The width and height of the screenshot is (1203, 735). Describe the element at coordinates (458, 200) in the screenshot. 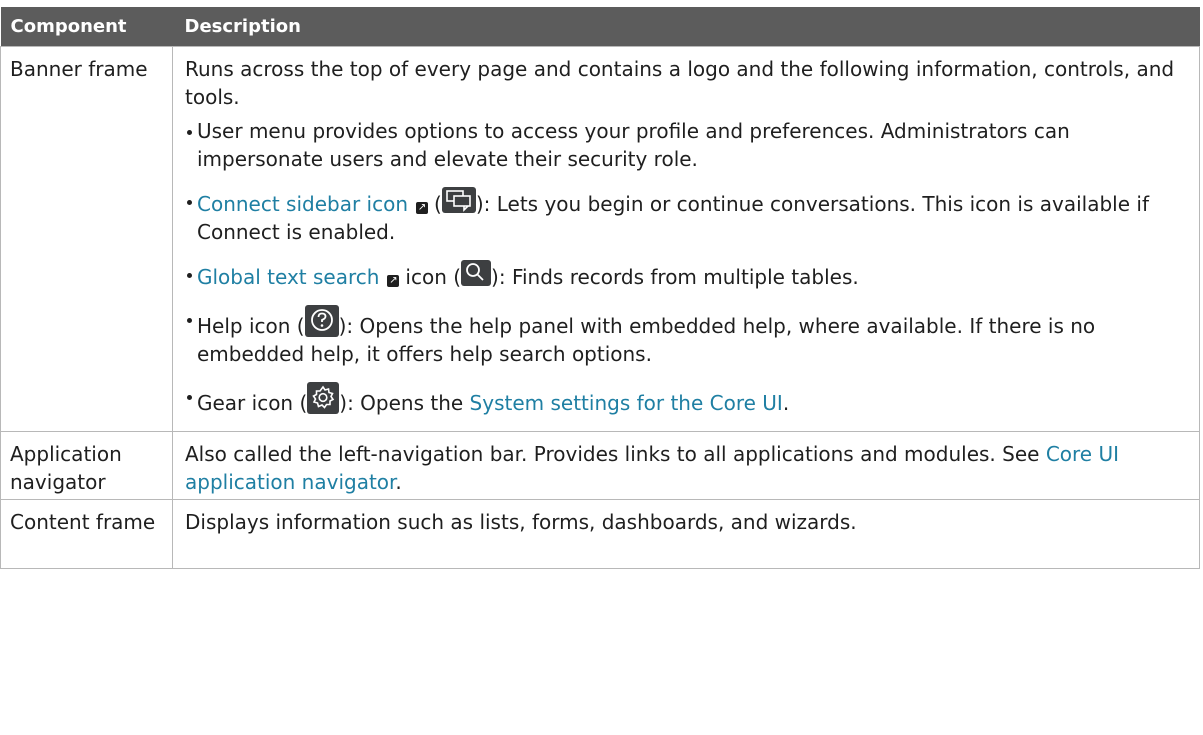

I see `chat-bubbles-icon` at that location.